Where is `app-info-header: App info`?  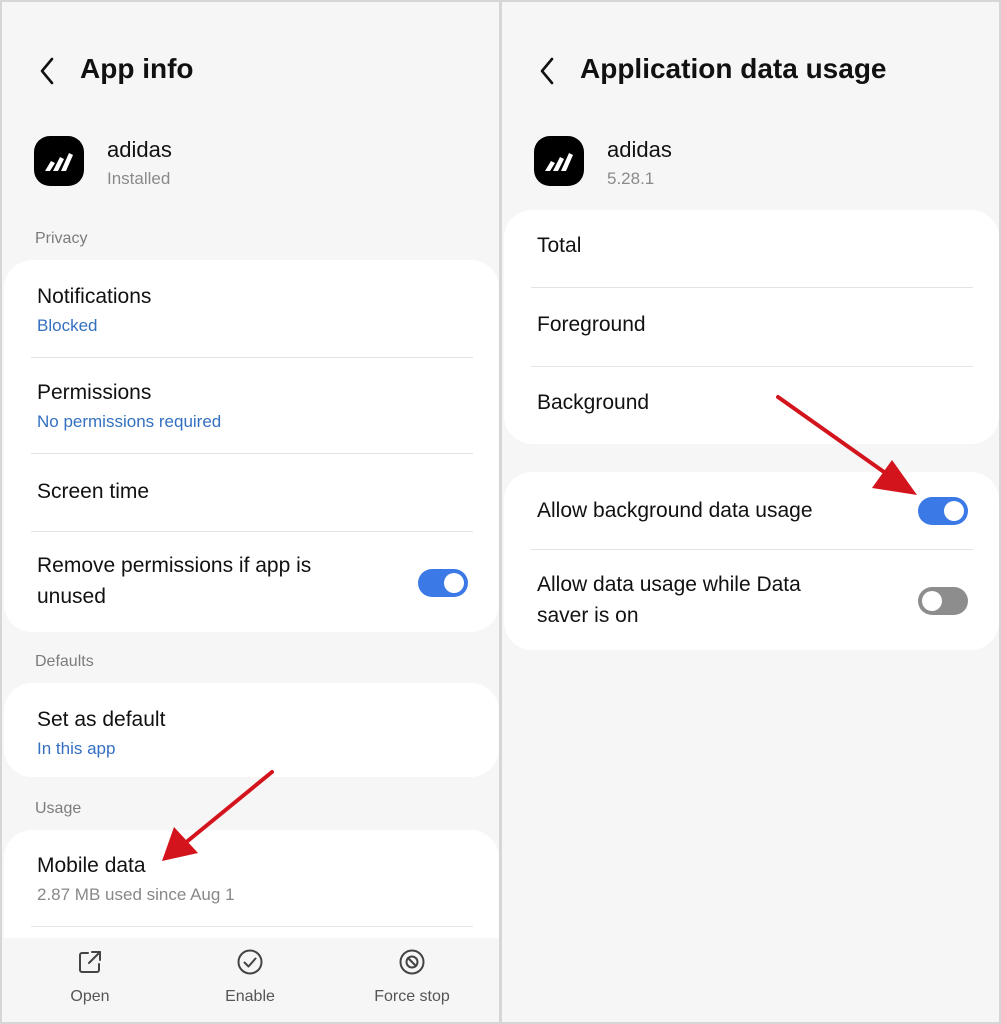
app-info-header: App info is located at coordinates (250, 71).